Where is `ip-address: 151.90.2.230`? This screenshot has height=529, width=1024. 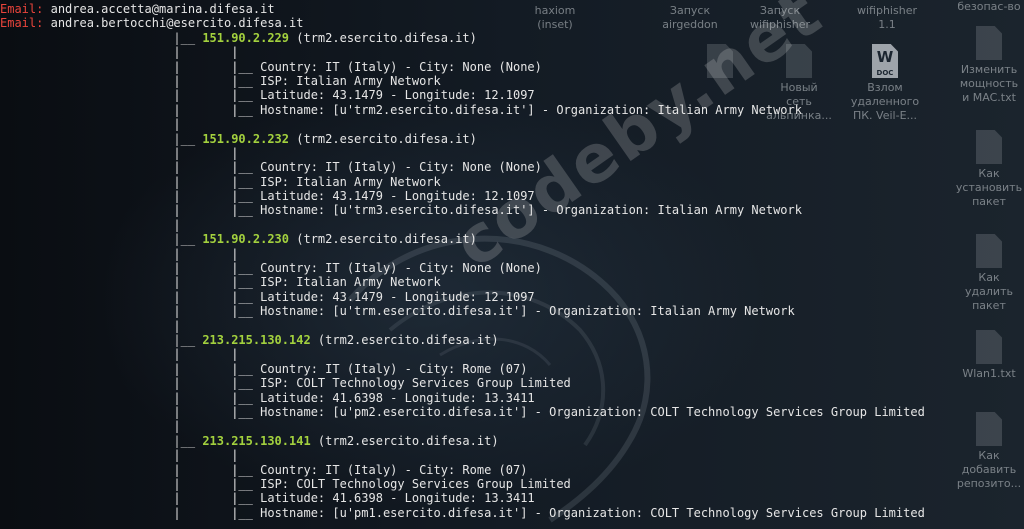 ip-address: 151.90.2.230 is located at coordinates (246, 239).